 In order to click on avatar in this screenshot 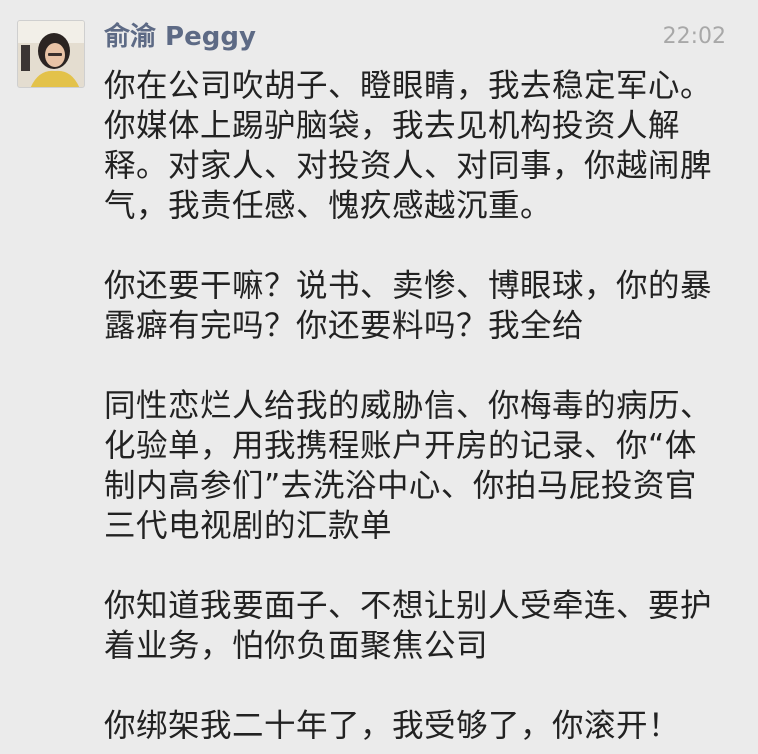, I will do `click(51, 54)`.